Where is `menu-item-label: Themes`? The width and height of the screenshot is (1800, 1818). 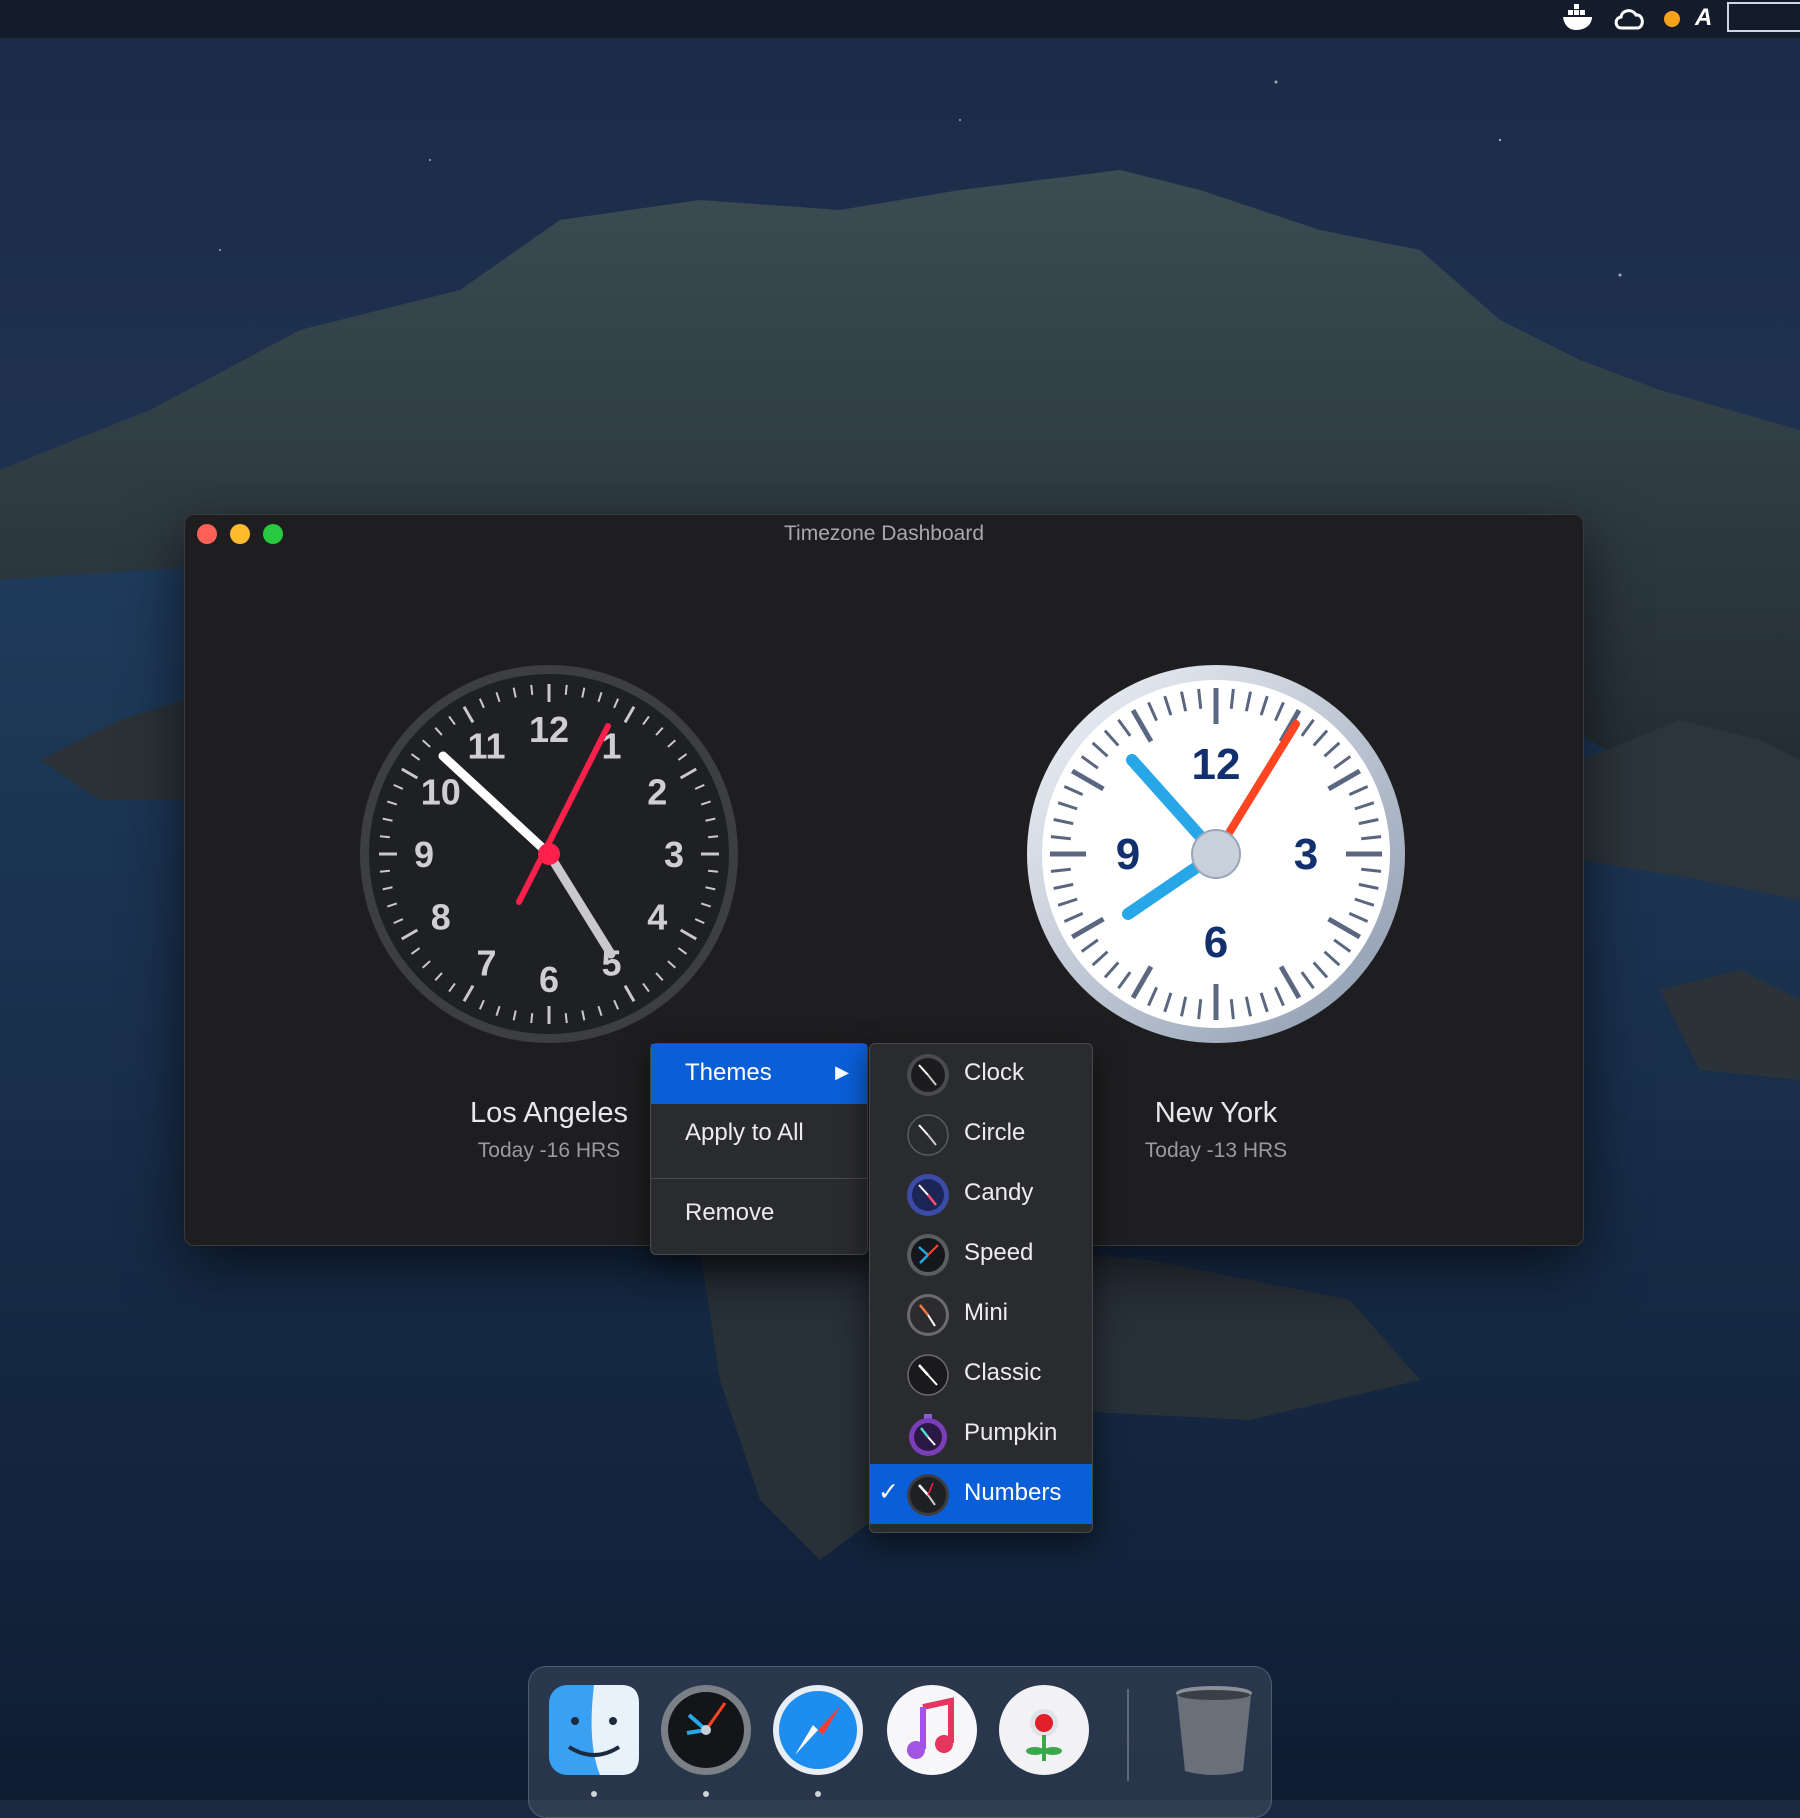 menu-item-label: Themes is located at coordinates (728, 1072).